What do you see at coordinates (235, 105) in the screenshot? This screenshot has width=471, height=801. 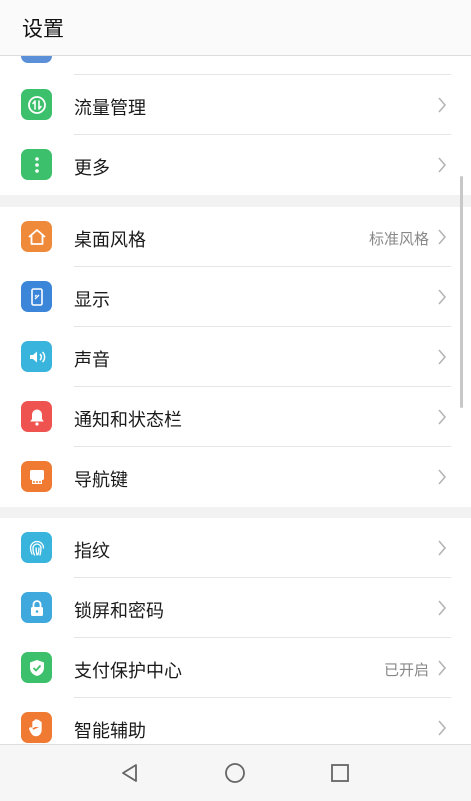 I see `settings-item-data-usage: 流量管理` at bounding box center [235, 105].